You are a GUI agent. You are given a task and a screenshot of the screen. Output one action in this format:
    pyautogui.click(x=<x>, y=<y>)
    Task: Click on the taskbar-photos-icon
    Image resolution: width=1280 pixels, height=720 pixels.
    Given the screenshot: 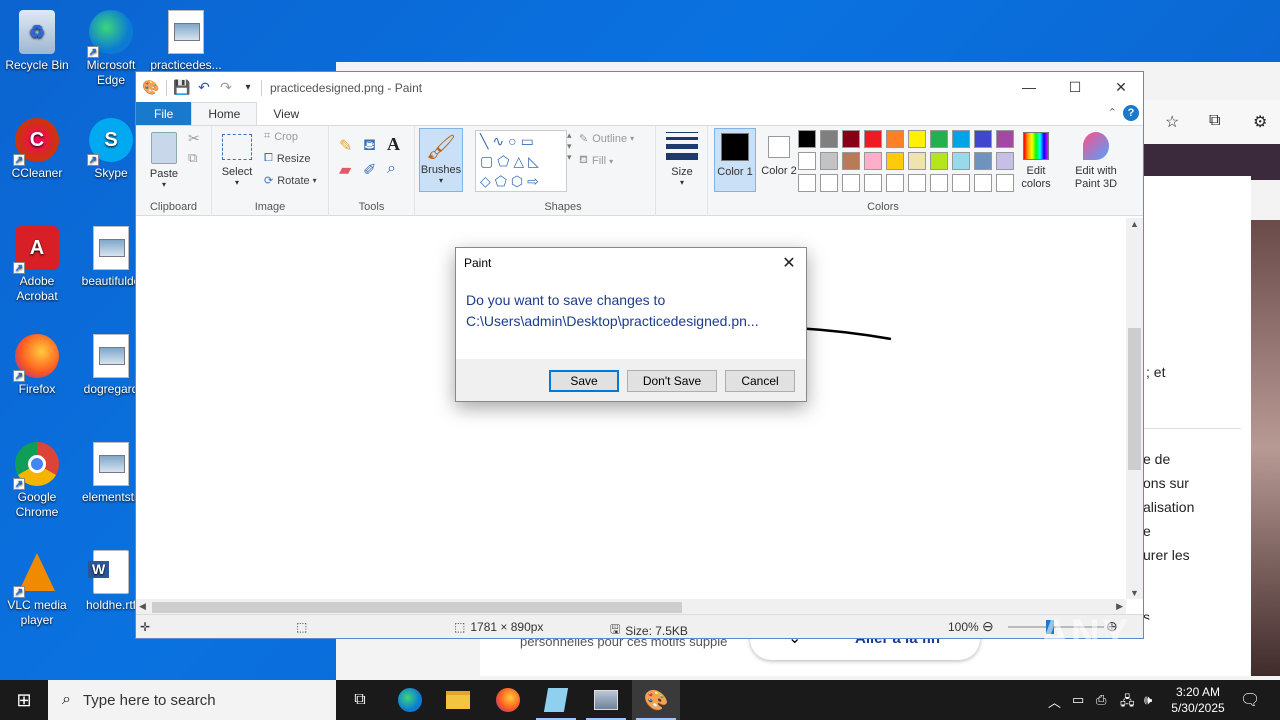 What is the action you would take?
    pyautogui.click(x=606, y=700)
    